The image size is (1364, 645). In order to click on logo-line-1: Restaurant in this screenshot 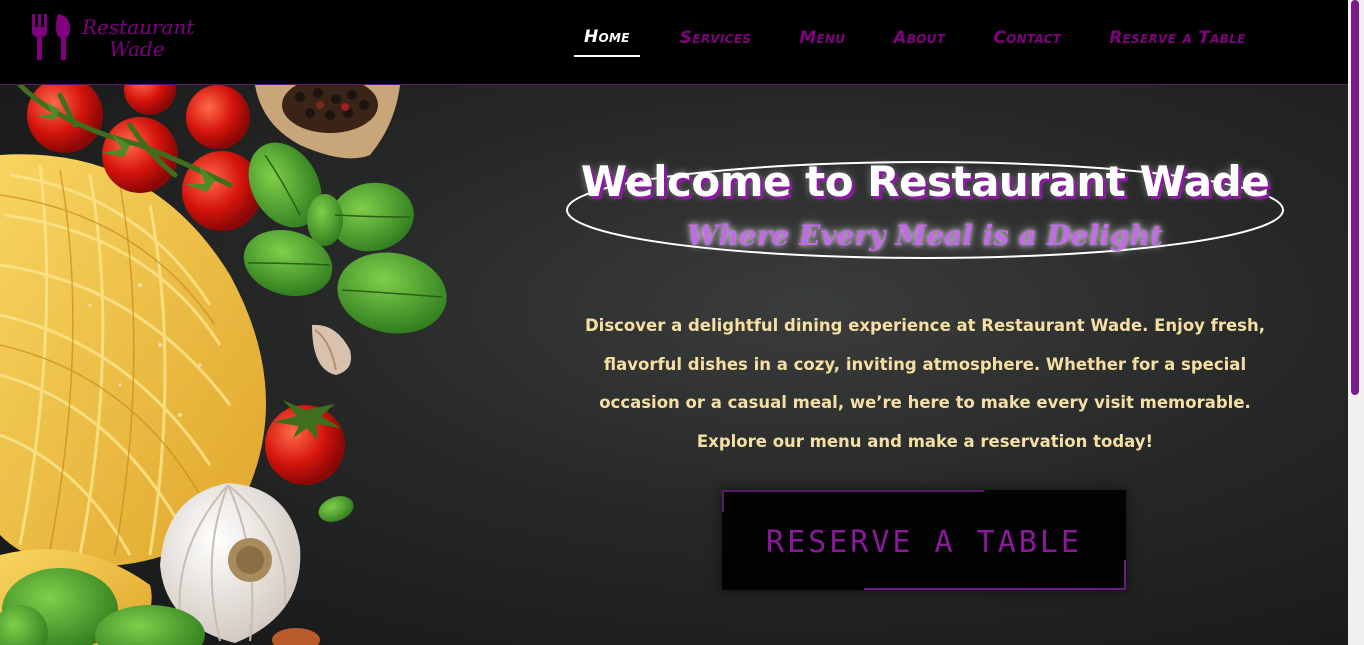, I will do `click(138, 27)`.